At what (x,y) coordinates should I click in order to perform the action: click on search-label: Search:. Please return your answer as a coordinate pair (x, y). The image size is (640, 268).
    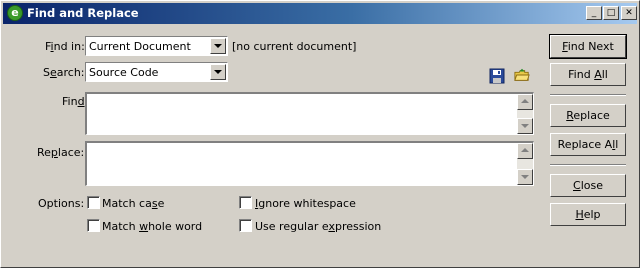
    Looking at the image, I should click on (64, 72).